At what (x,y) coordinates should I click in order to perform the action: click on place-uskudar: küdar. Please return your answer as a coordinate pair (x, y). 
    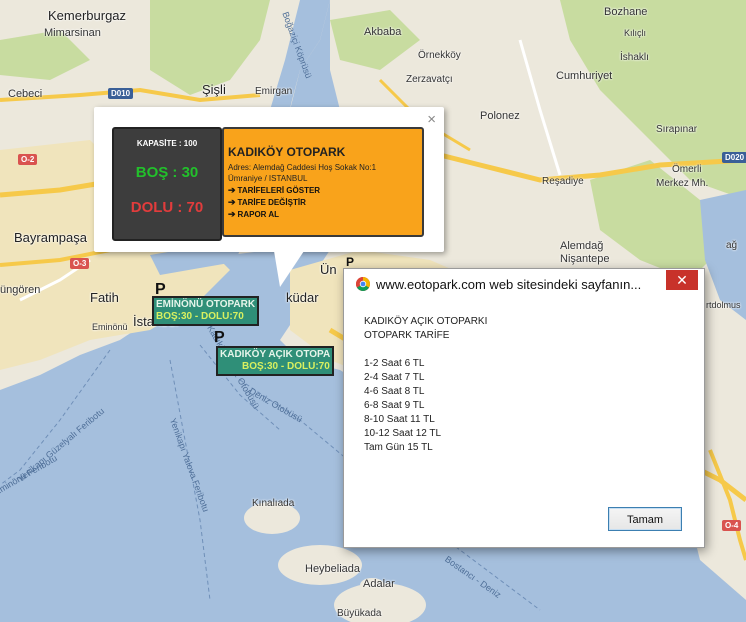
    Looking at the image, I should click on (302, 297).